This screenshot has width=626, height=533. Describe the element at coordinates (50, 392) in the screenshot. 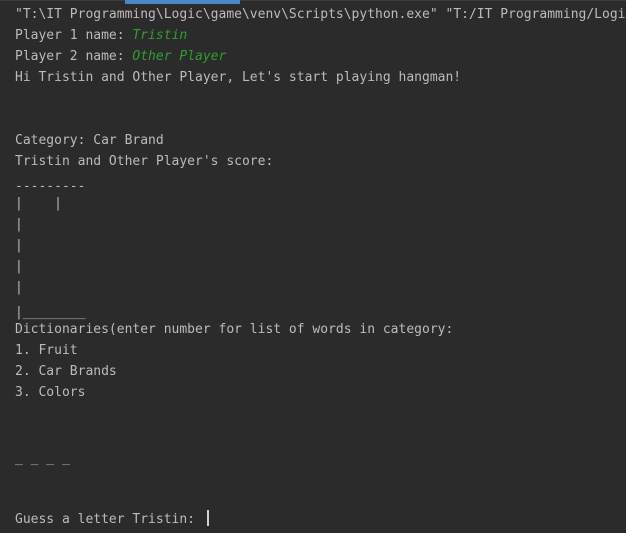

I see `dictionary-item: 3. Colors` at that location.